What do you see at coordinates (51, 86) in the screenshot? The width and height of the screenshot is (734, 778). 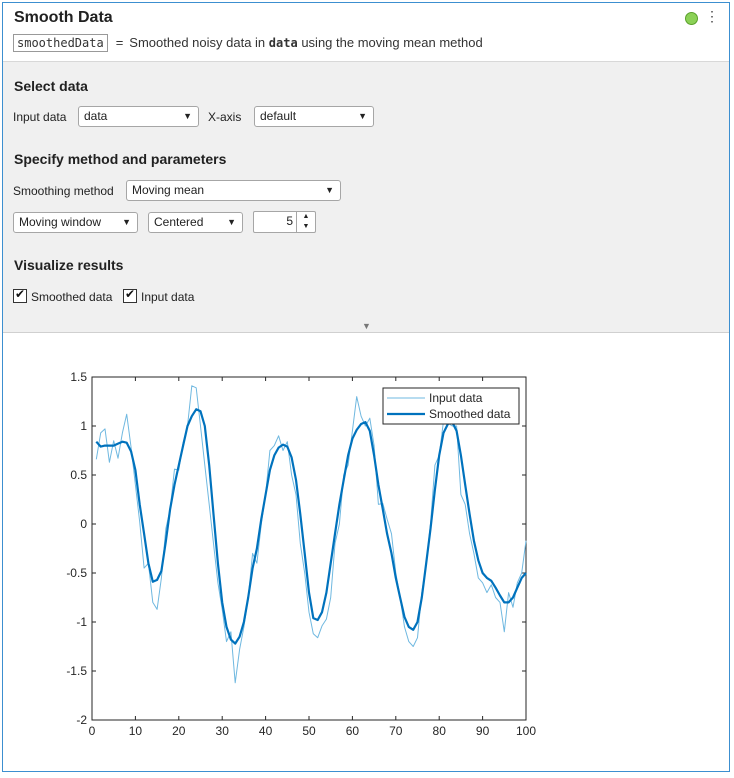 I see `select-data-heading: Select data` at bounding box center [51, 86].